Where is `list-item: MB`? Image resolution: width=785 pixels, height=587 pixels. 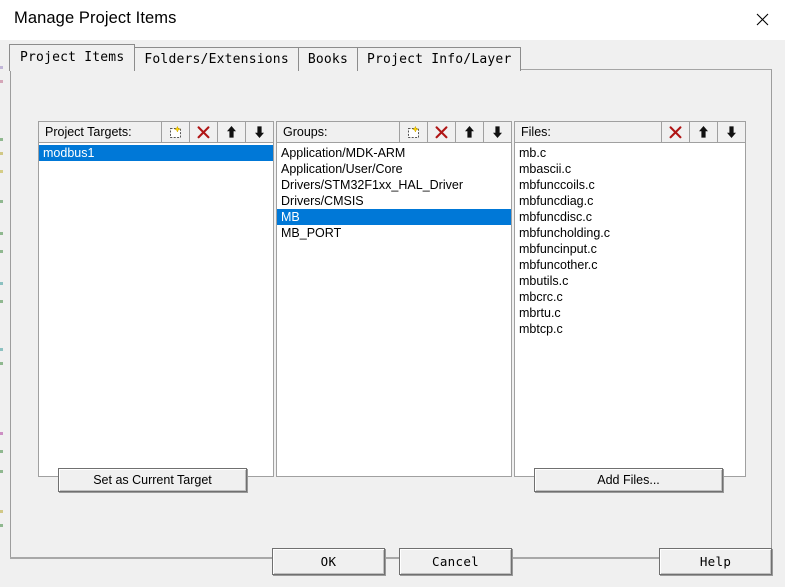 list-item: MB is located at coordinates (394, 217).